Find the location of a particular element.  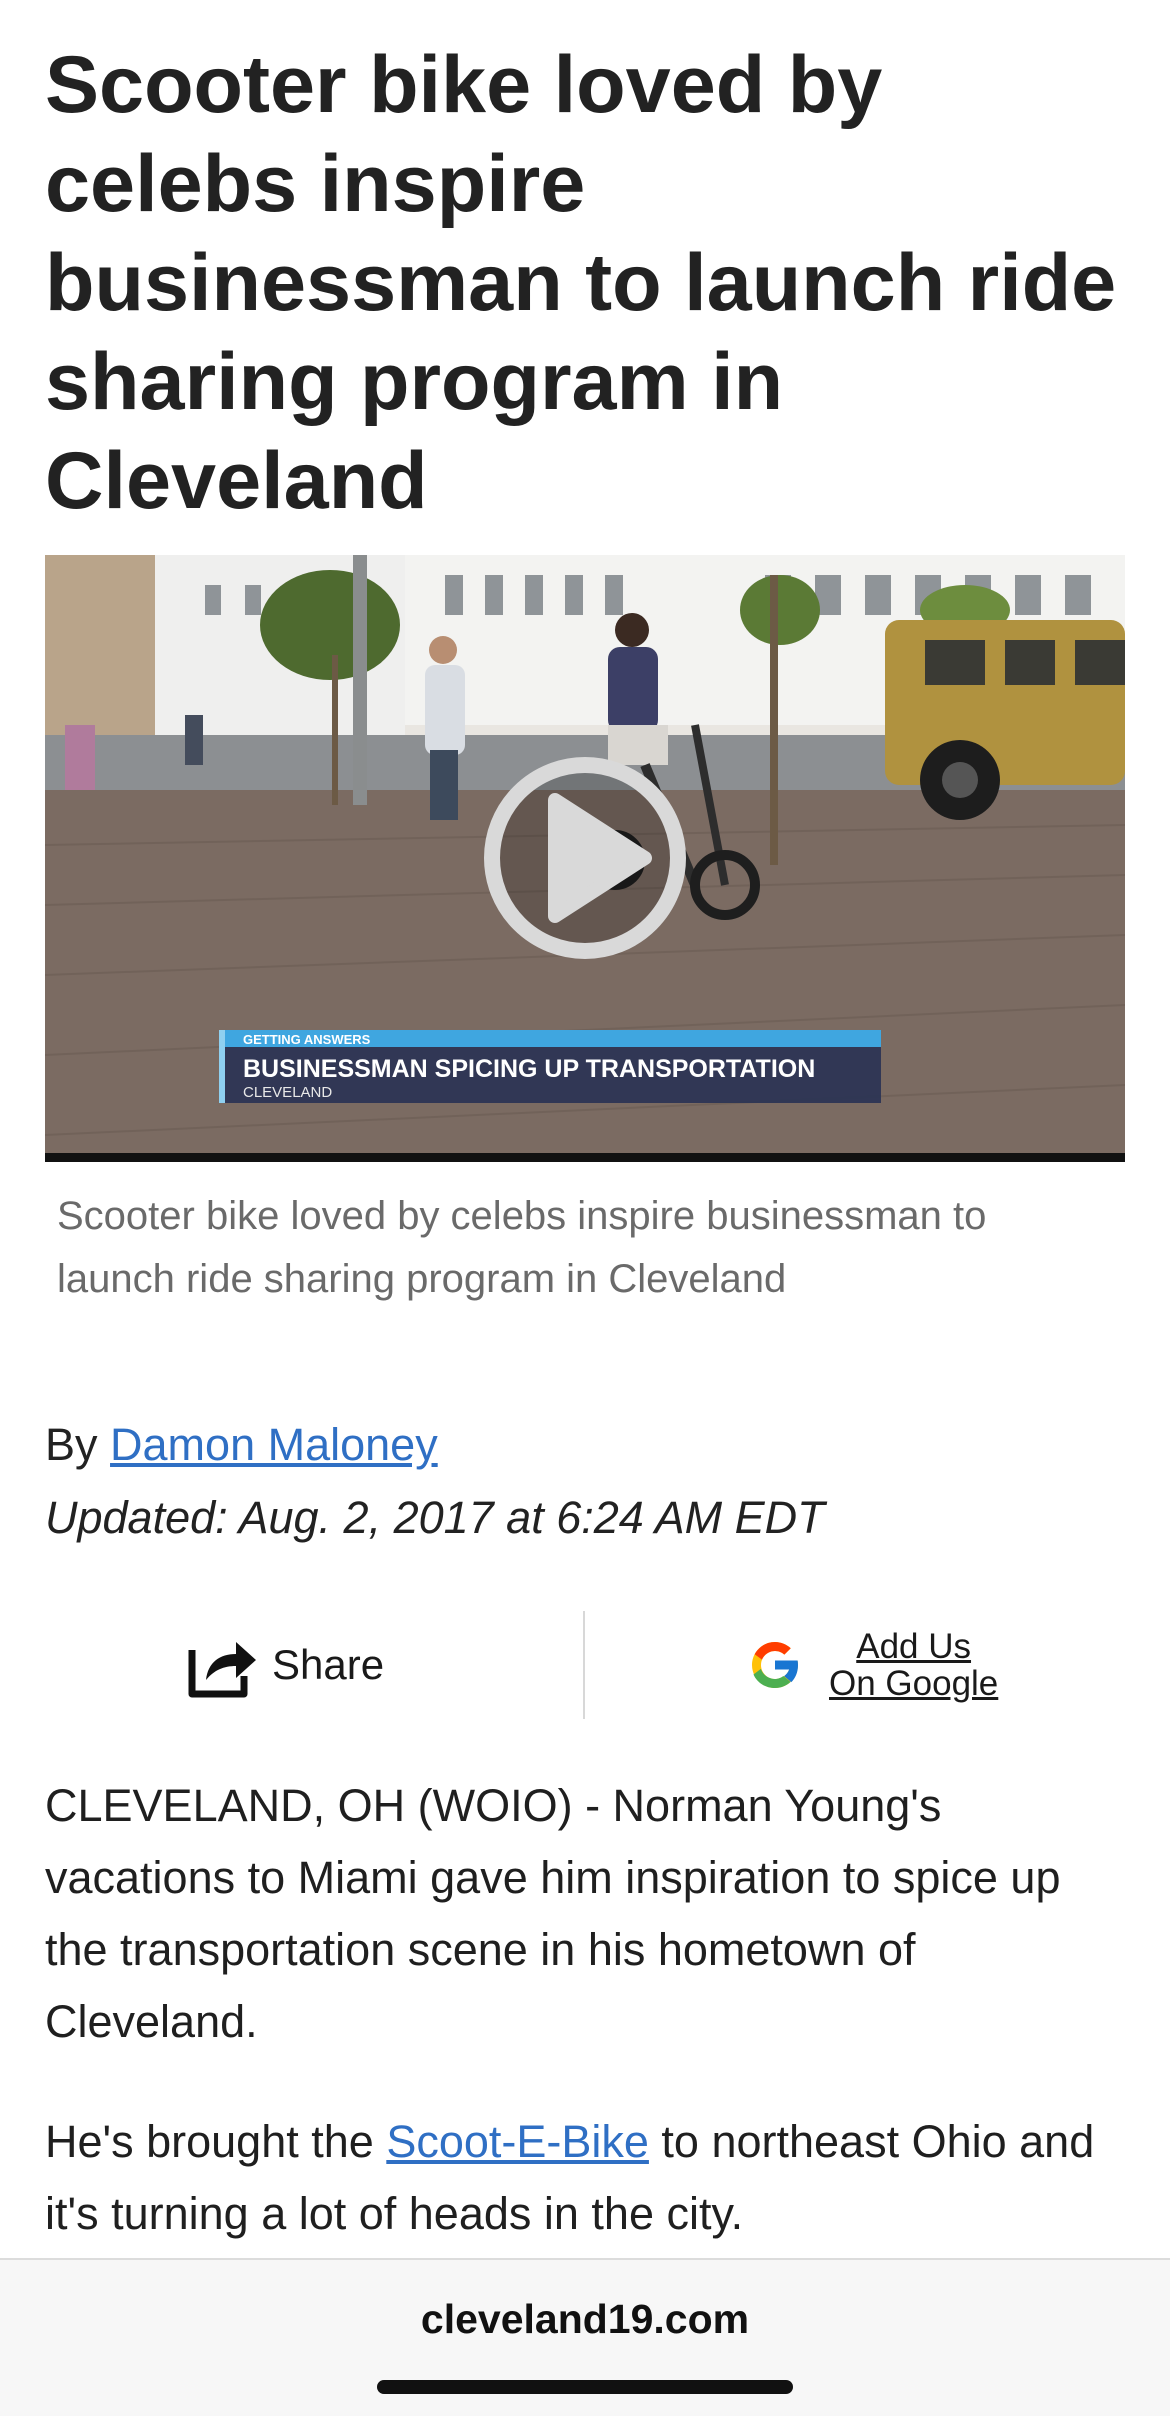

add-us-on-google-label: Add Us On Google is located at coordinates (913, 1665).